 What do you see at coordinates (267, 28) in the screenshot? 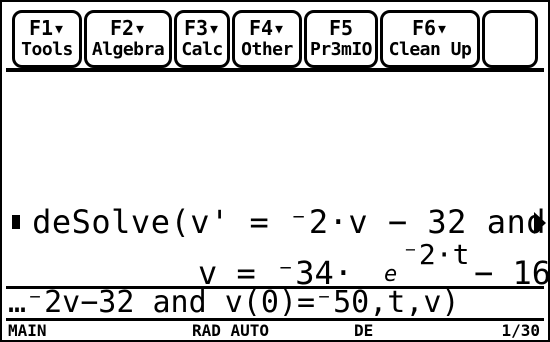
I see `fkey-label: F4▾` at bounding box center [267, 28].